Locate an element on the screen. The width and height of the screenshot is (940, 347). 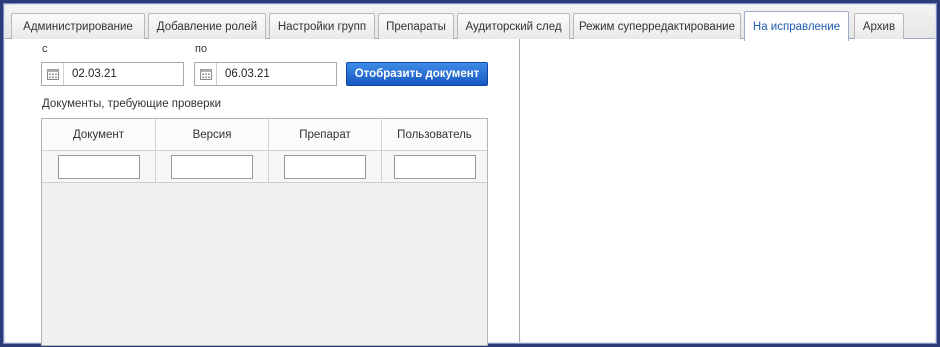
column-user: Пользователь is located at coordinates (434, 134).